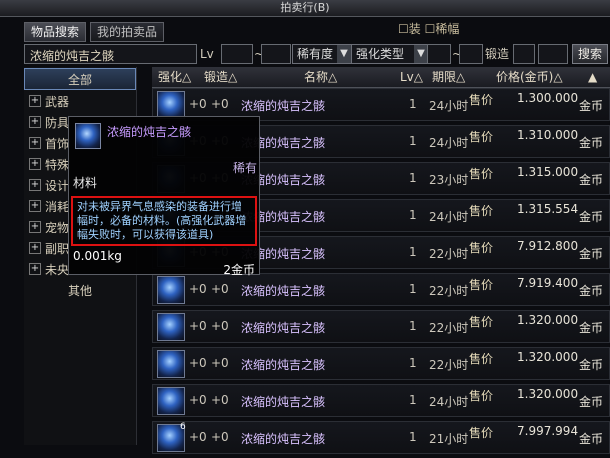 The image size is (610, 458). Describe the element at coordinates (381, 289) in the screenshot. I see `listing-row: +0 +0 浓缩的炖吉之骸 1 22小时 售价 7.919.400 金币` at that location.